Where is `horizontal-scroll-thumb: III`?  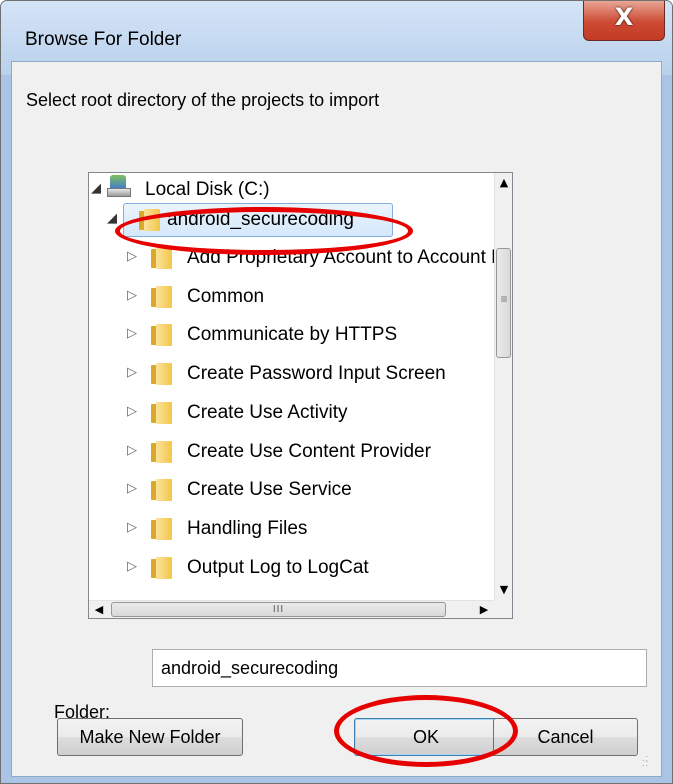 horizontal-scroll-thumb: III is located at coordinates (278, 609).